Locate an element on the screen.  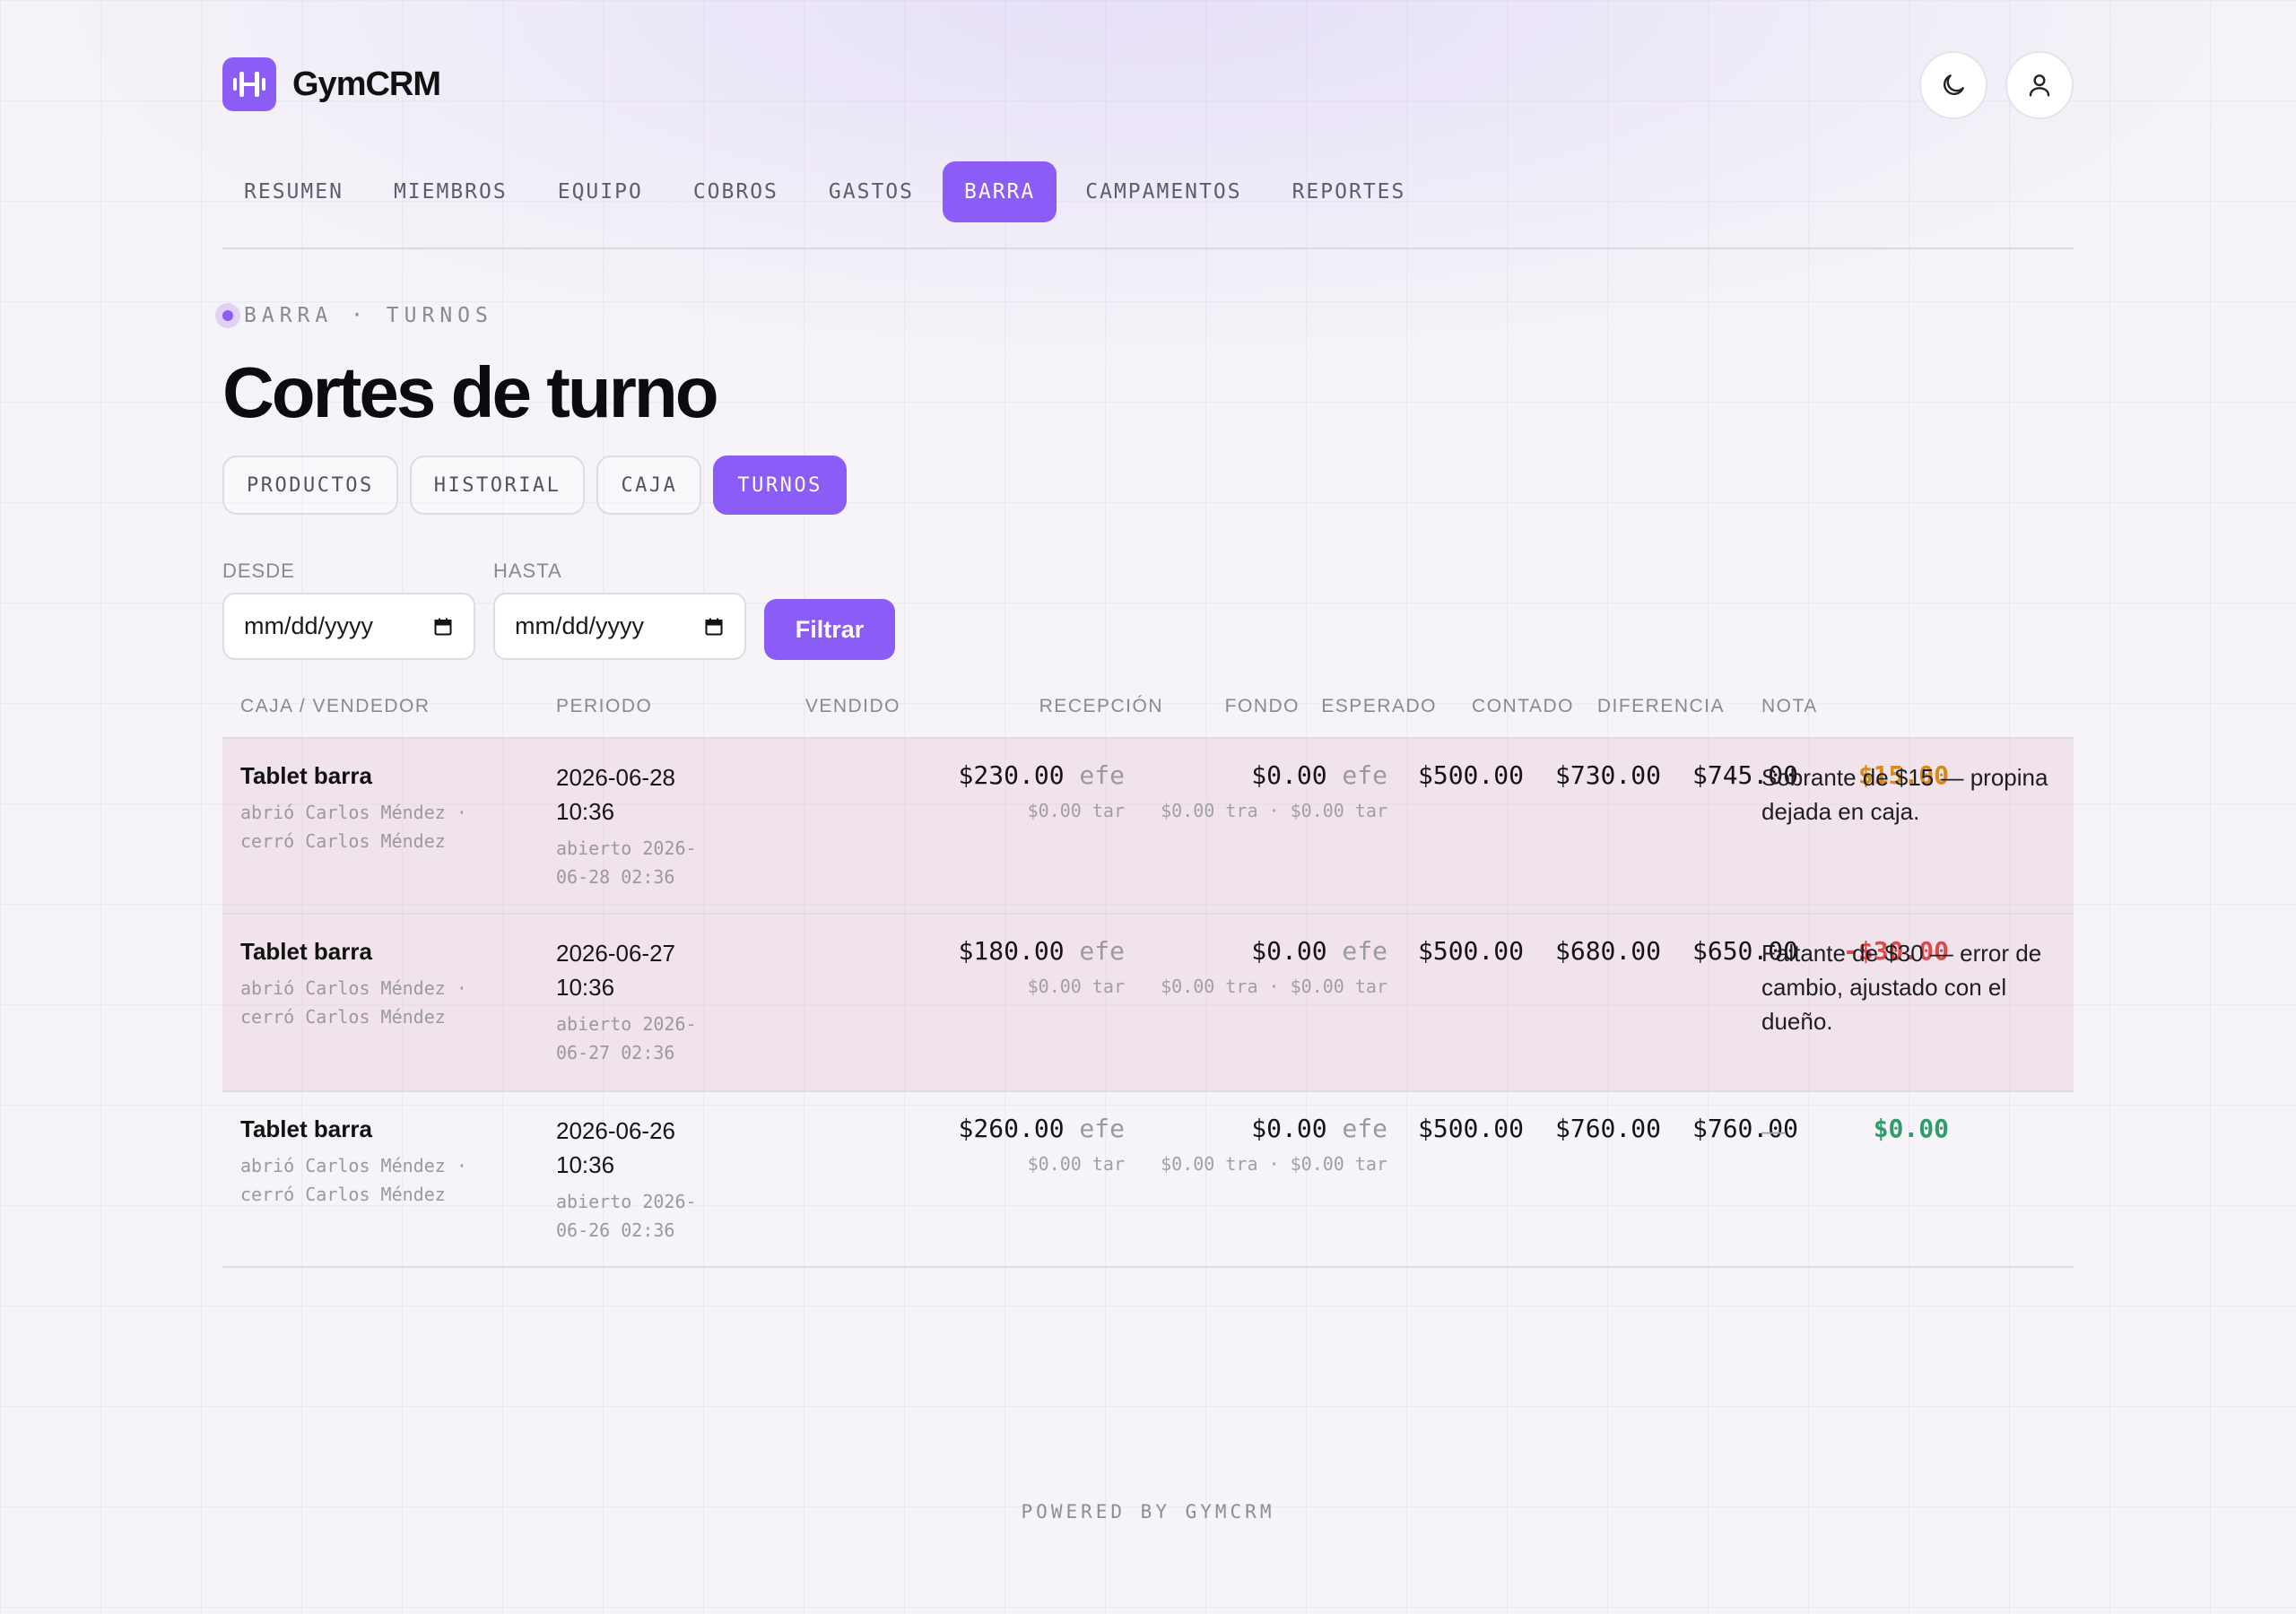
user-menu-button is located at coordinates (2039, 85).